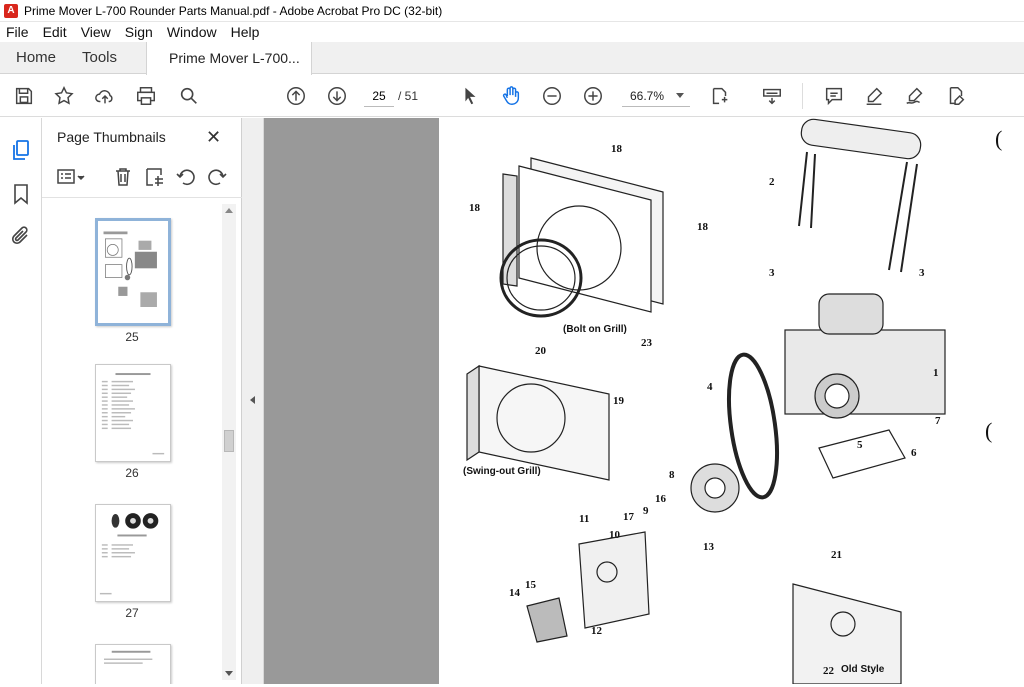  Describe the element at coordinates (132, 337) in the screenshot. I see `thumbnail-label: 25` at that location.